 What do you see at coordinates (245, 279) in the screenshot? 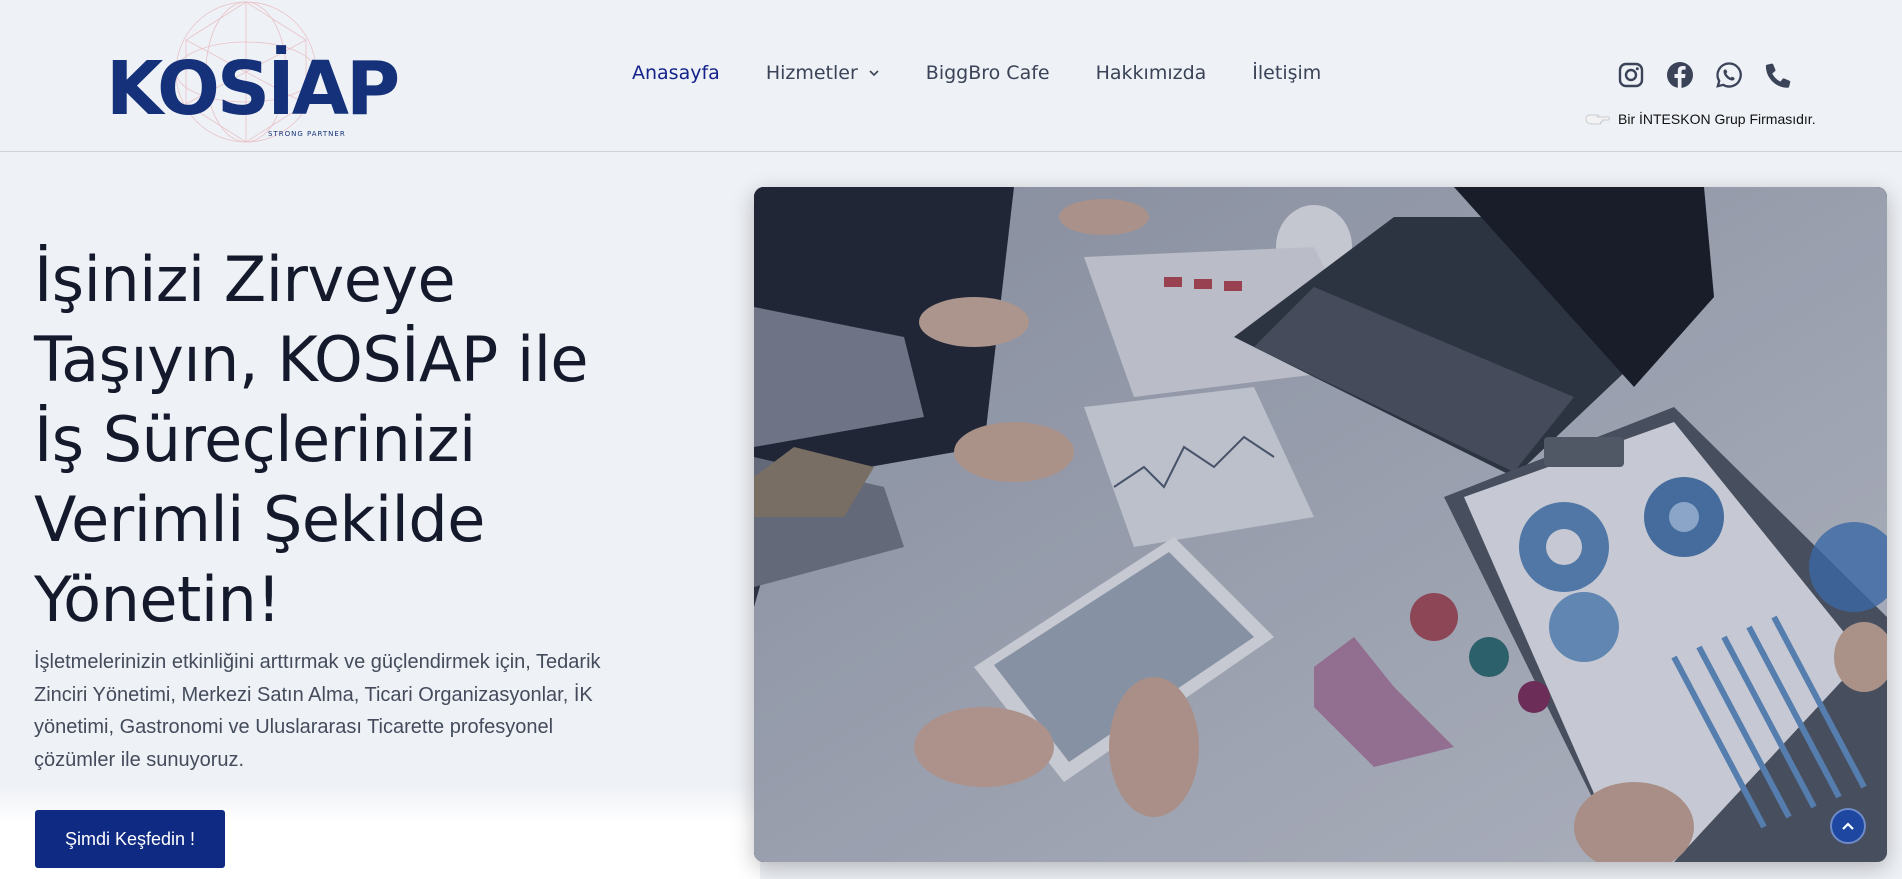
I see `hero-title-line: İşinizi Zirveye` at bounding box center [245, 279].